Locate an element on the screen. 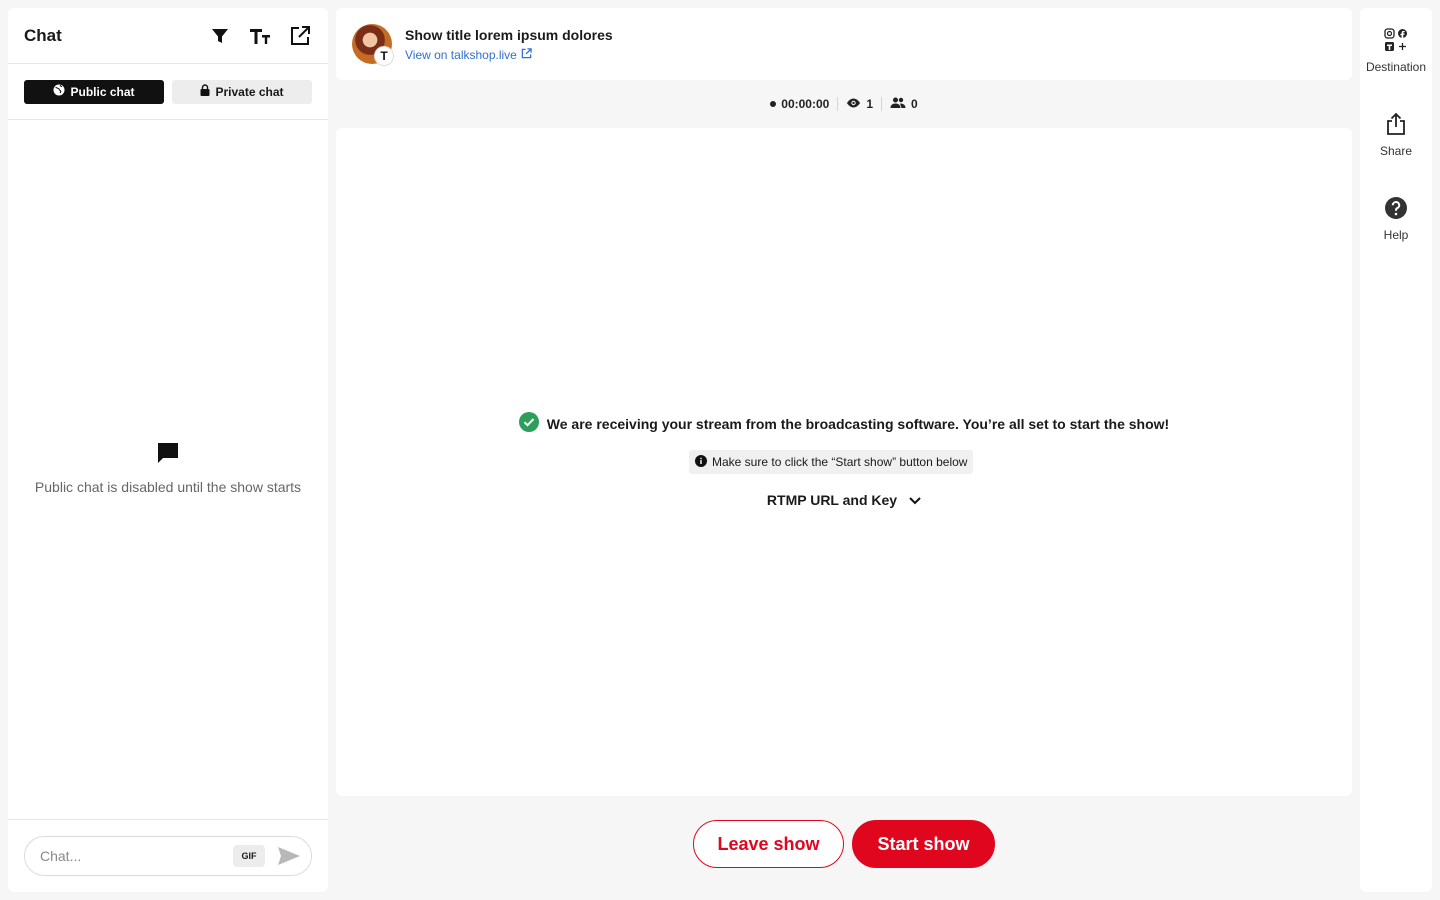 This screenshot has height=900, width=1440. rtmp-toggle: RTMP URL and Key is located at coordinates (844, 500).